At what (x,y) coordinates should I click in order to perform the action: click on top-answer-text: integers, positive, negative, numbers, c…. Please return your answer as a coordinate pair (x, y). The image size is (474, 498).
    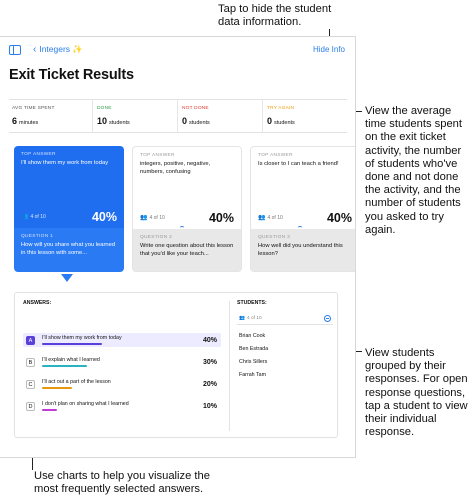
    Looking at the image, I should click on (175, 168).